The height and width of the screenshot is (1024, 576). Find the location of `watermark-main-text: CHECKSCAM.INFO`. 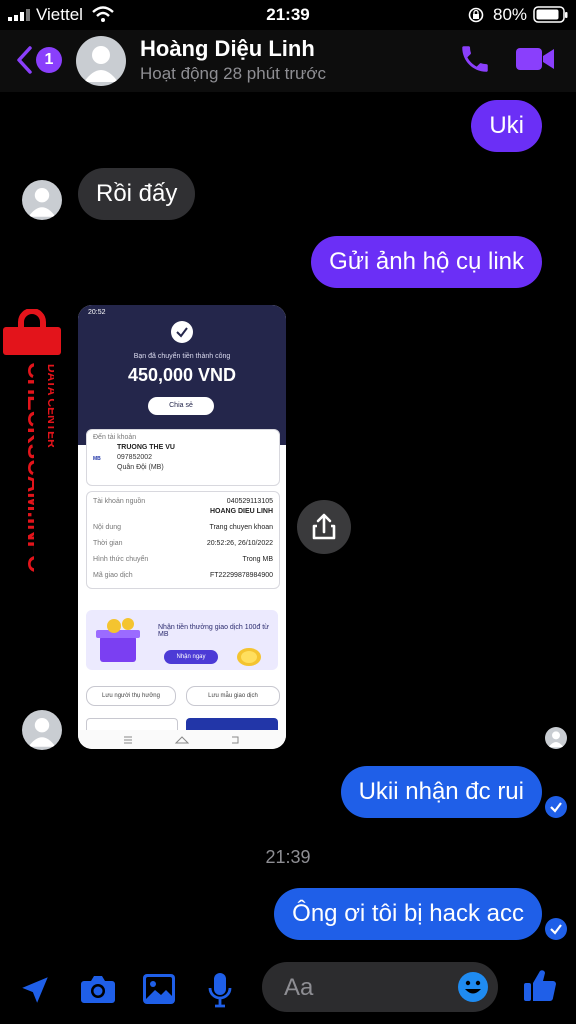

watermark-main-text: CHECKSCAM.INFO is located at coordinates (28, 467).